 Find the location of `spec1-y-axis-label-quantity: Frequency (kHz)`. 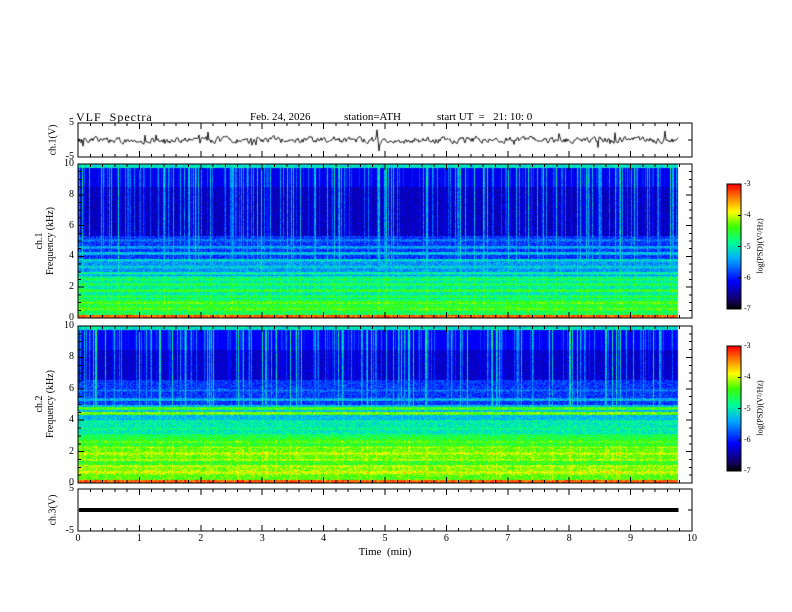

spec1-y-axis-label-quantity: Frequency (kHz) is located at coordinates (50, 241).